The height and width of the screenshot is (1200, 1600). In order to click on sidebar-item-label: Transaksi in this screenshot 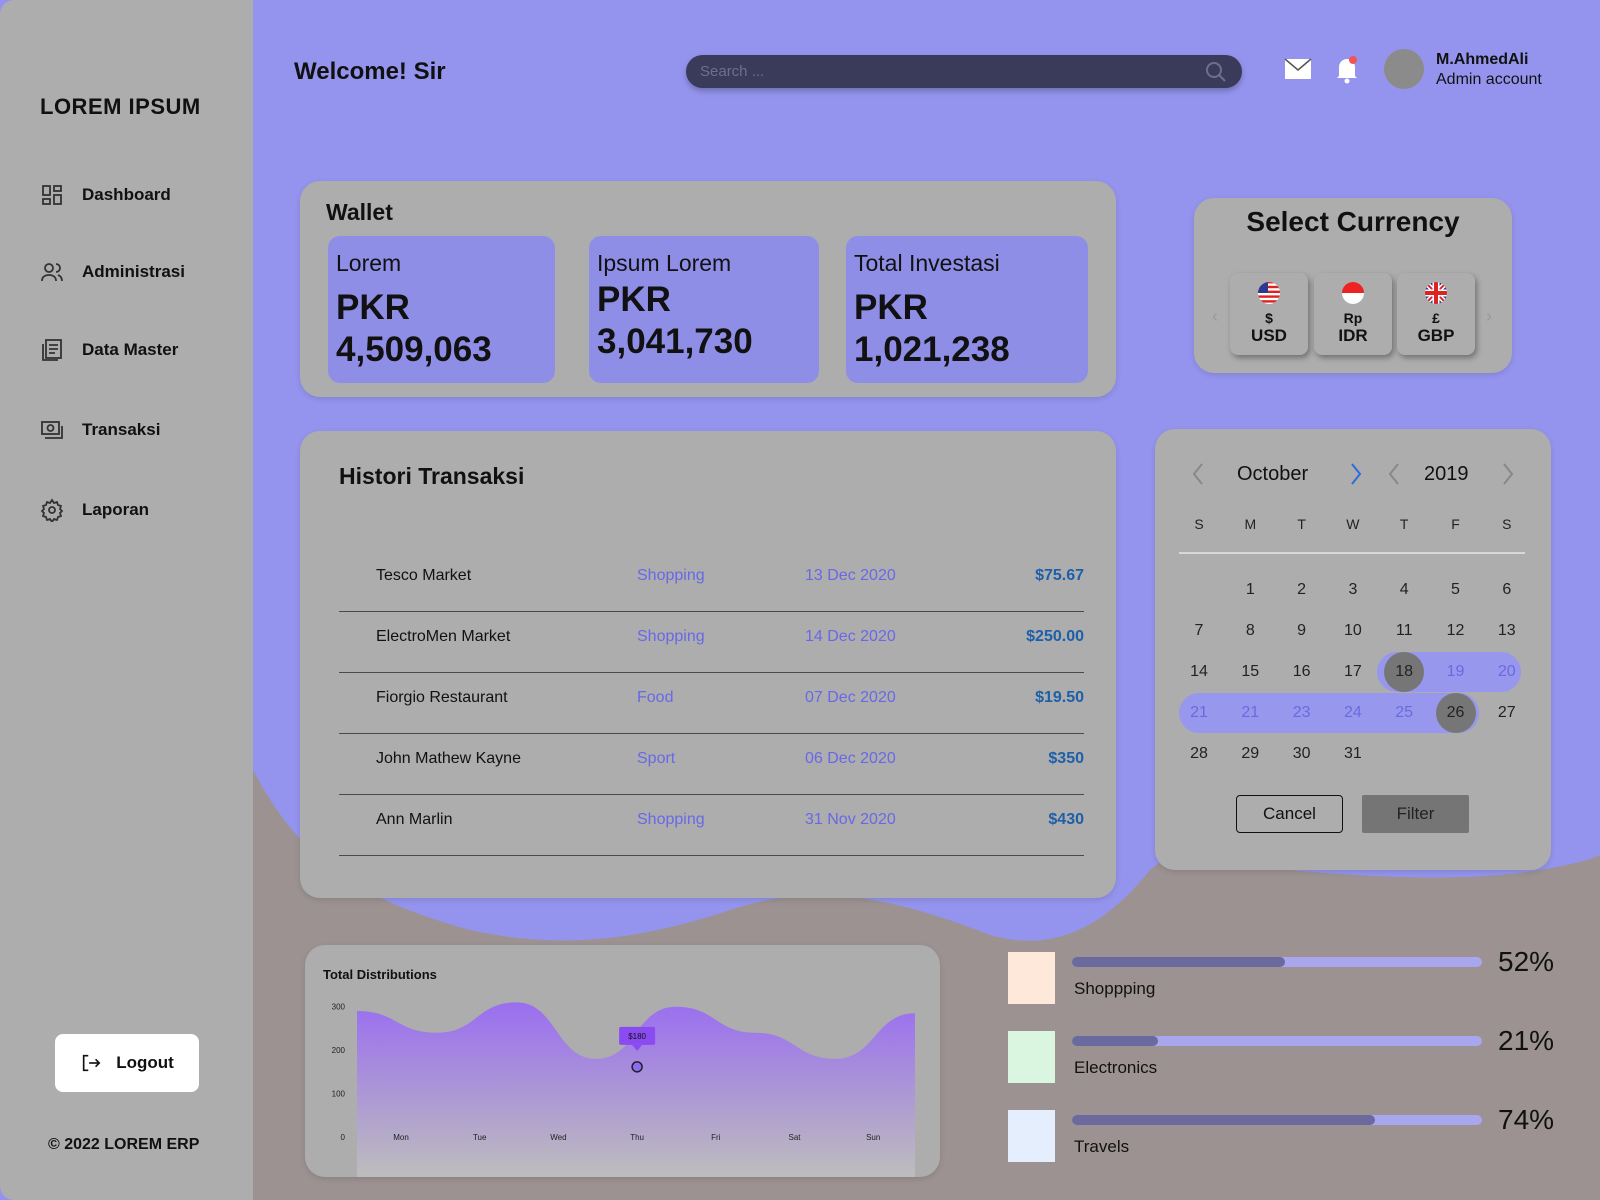, I will do `click(121, 429)`.